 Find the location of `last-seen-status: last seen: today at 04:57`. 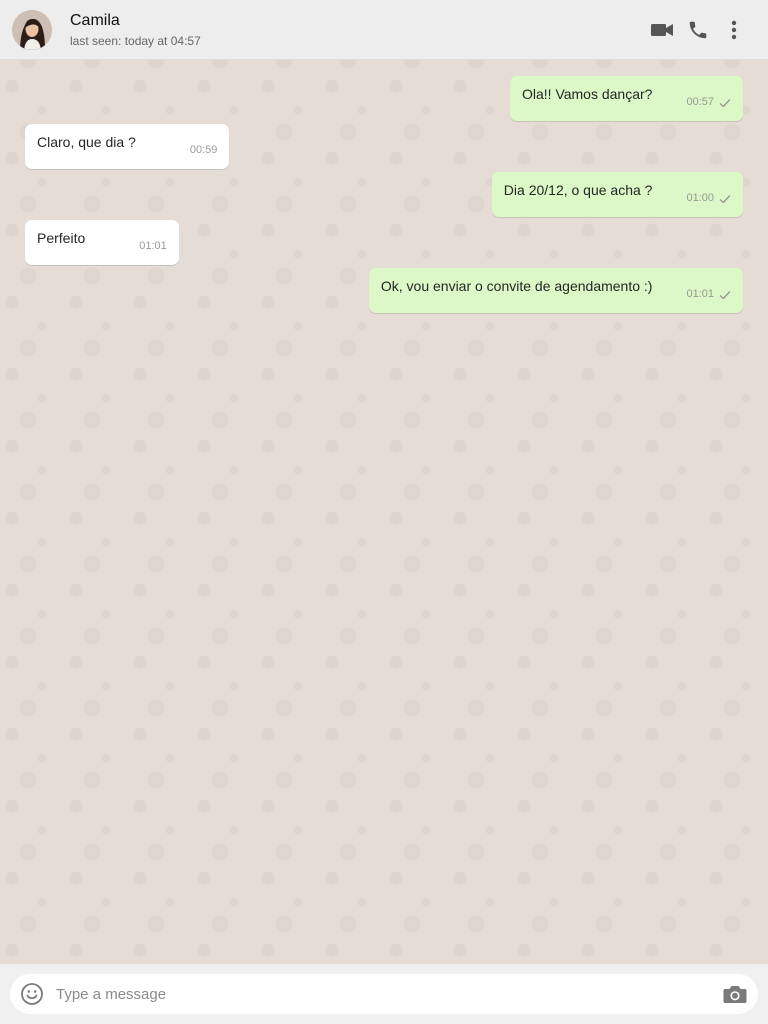

last-seen-status: last seen: today at 04:57 is located at coordinates (135, 40).